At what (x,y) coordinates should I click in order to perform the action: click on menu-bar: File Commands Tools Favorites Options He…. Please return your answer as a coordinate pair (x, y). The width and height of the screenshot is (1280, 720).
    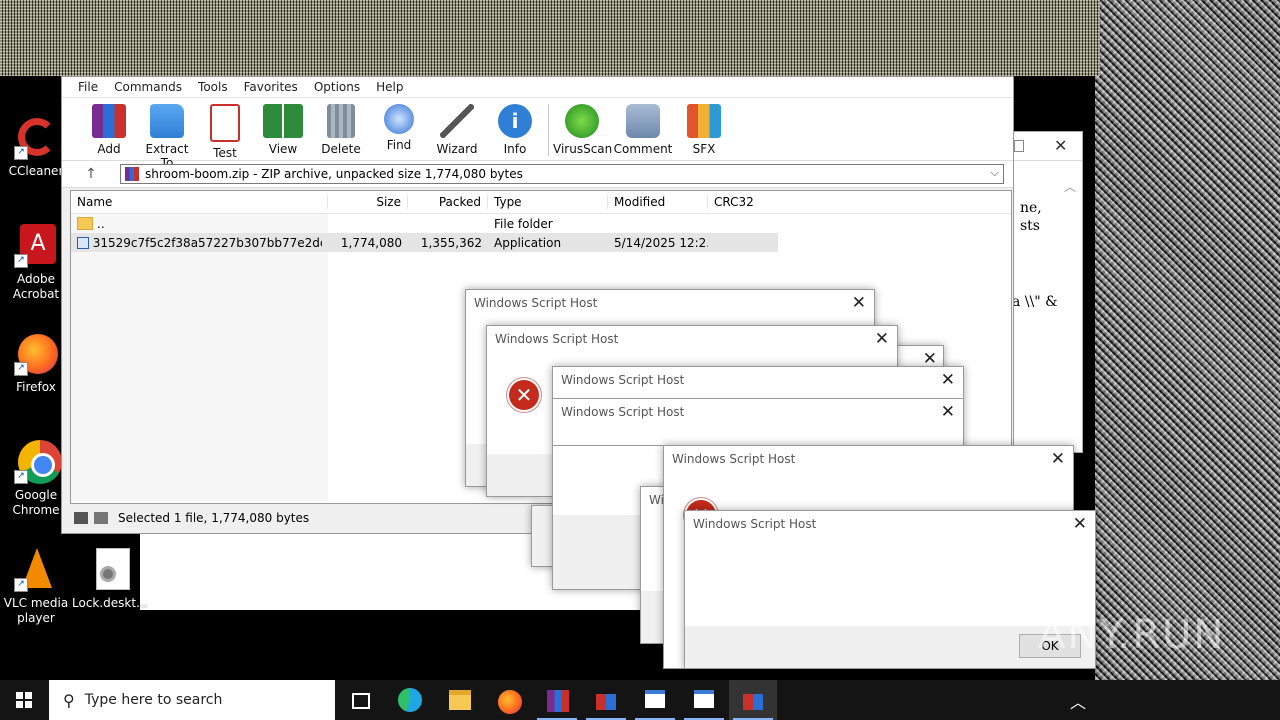
    Looking at the image, I should click on (537, 87).